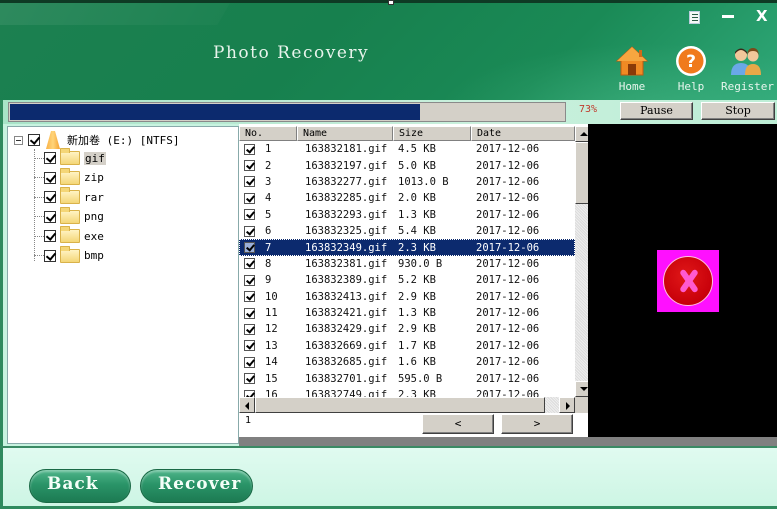 The height and width of the screenshot is (509, 777). What do you see at coordinates (417, 393) in the screenshot?
I see `file-size: 2.3 KB` at bounding box center [417, 393].